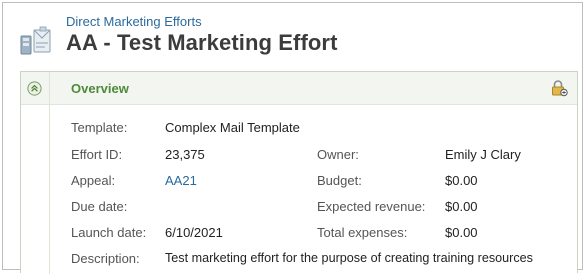 The height and width of the screenshot is (274, 587). I want to click on expected-revenue-label: Expected revenue:, so click(371, 206).